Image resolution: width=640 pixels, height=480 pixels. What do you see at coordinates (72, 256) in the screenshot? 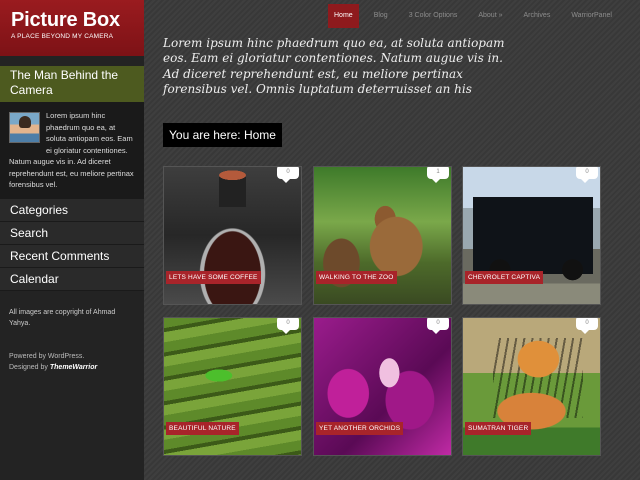
I see `widget-recent-comments: Recent Comments` at bounding box center [72, 256].